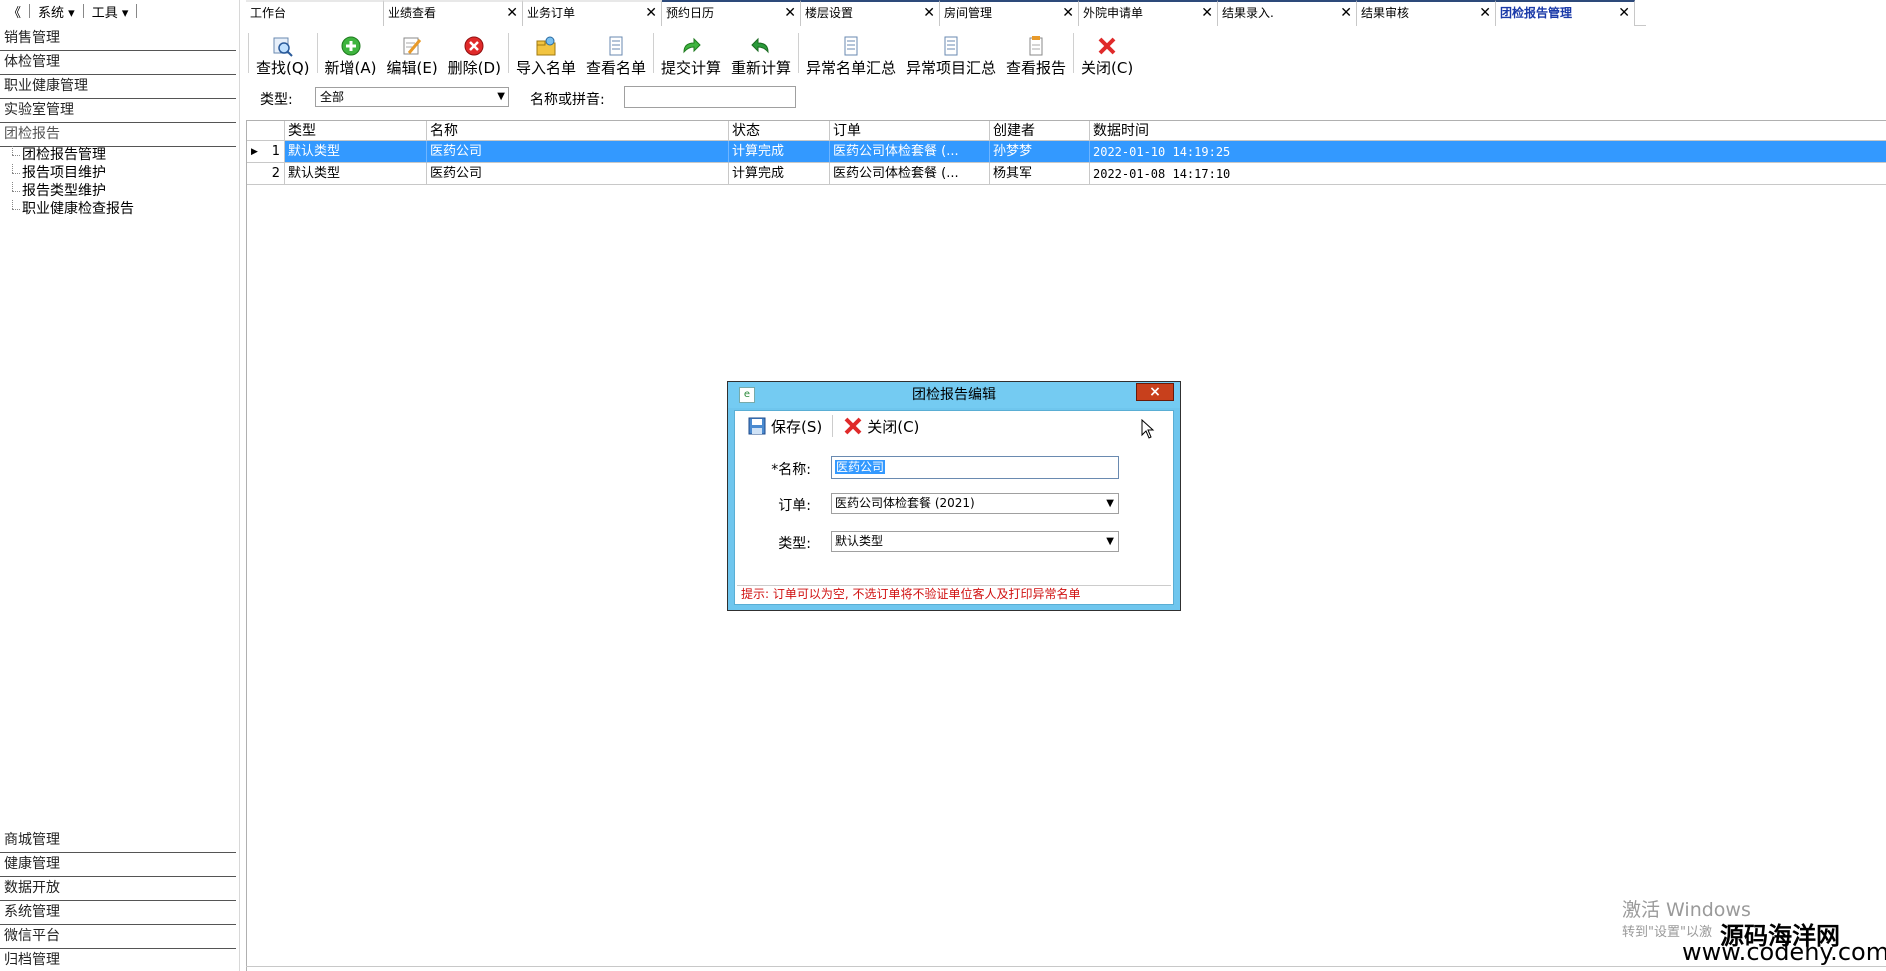 Image resolution: width=1886 pixels, height=971 pixels. I want to click on name-filter-input, so click(710, 97).